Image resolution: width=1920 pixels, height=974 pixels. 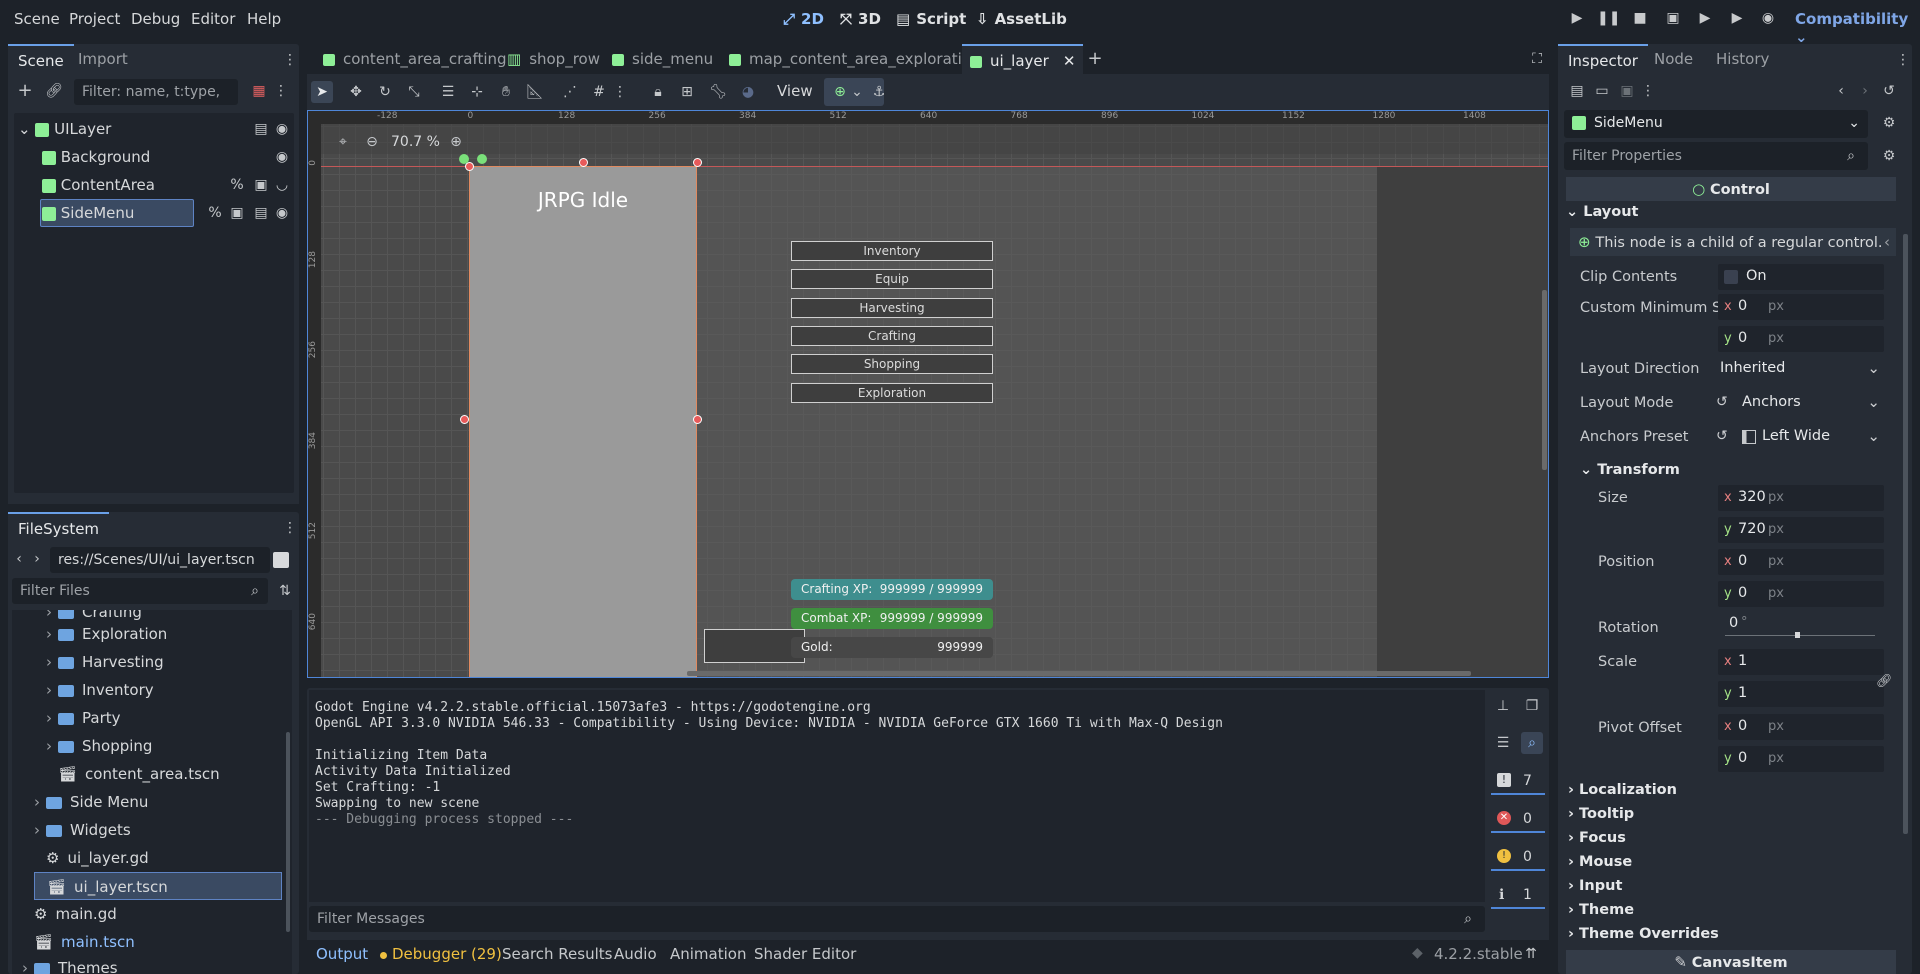 What do you see at coordinates (1801, 562) in the screenshot?
I see `position-x: x 0 px` at bounding box center [1801, 562].